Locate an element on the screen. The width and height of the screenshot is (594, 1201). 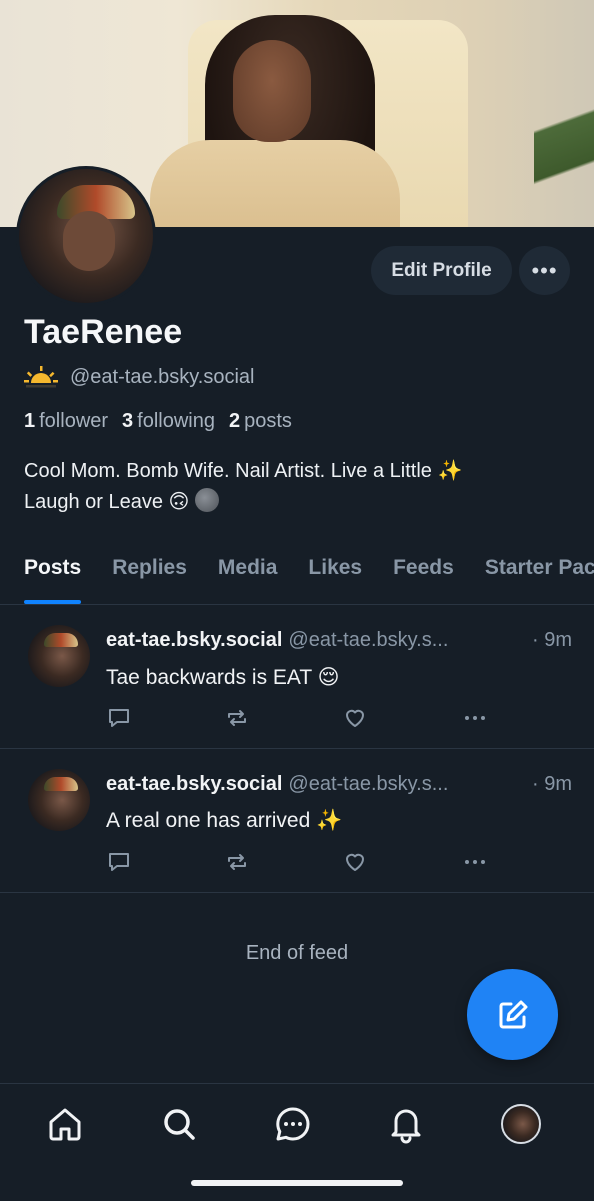
post-text: A real one has arrived ✨ is located at coordinates (224, 820).